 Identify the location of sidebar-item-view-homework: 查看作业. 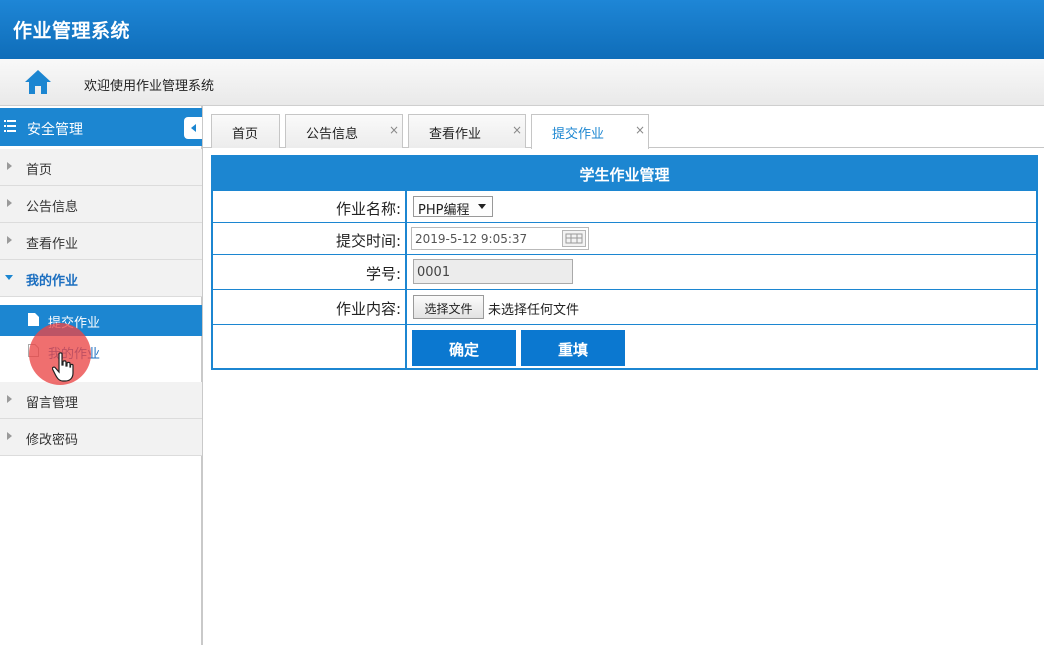
(101, 241).